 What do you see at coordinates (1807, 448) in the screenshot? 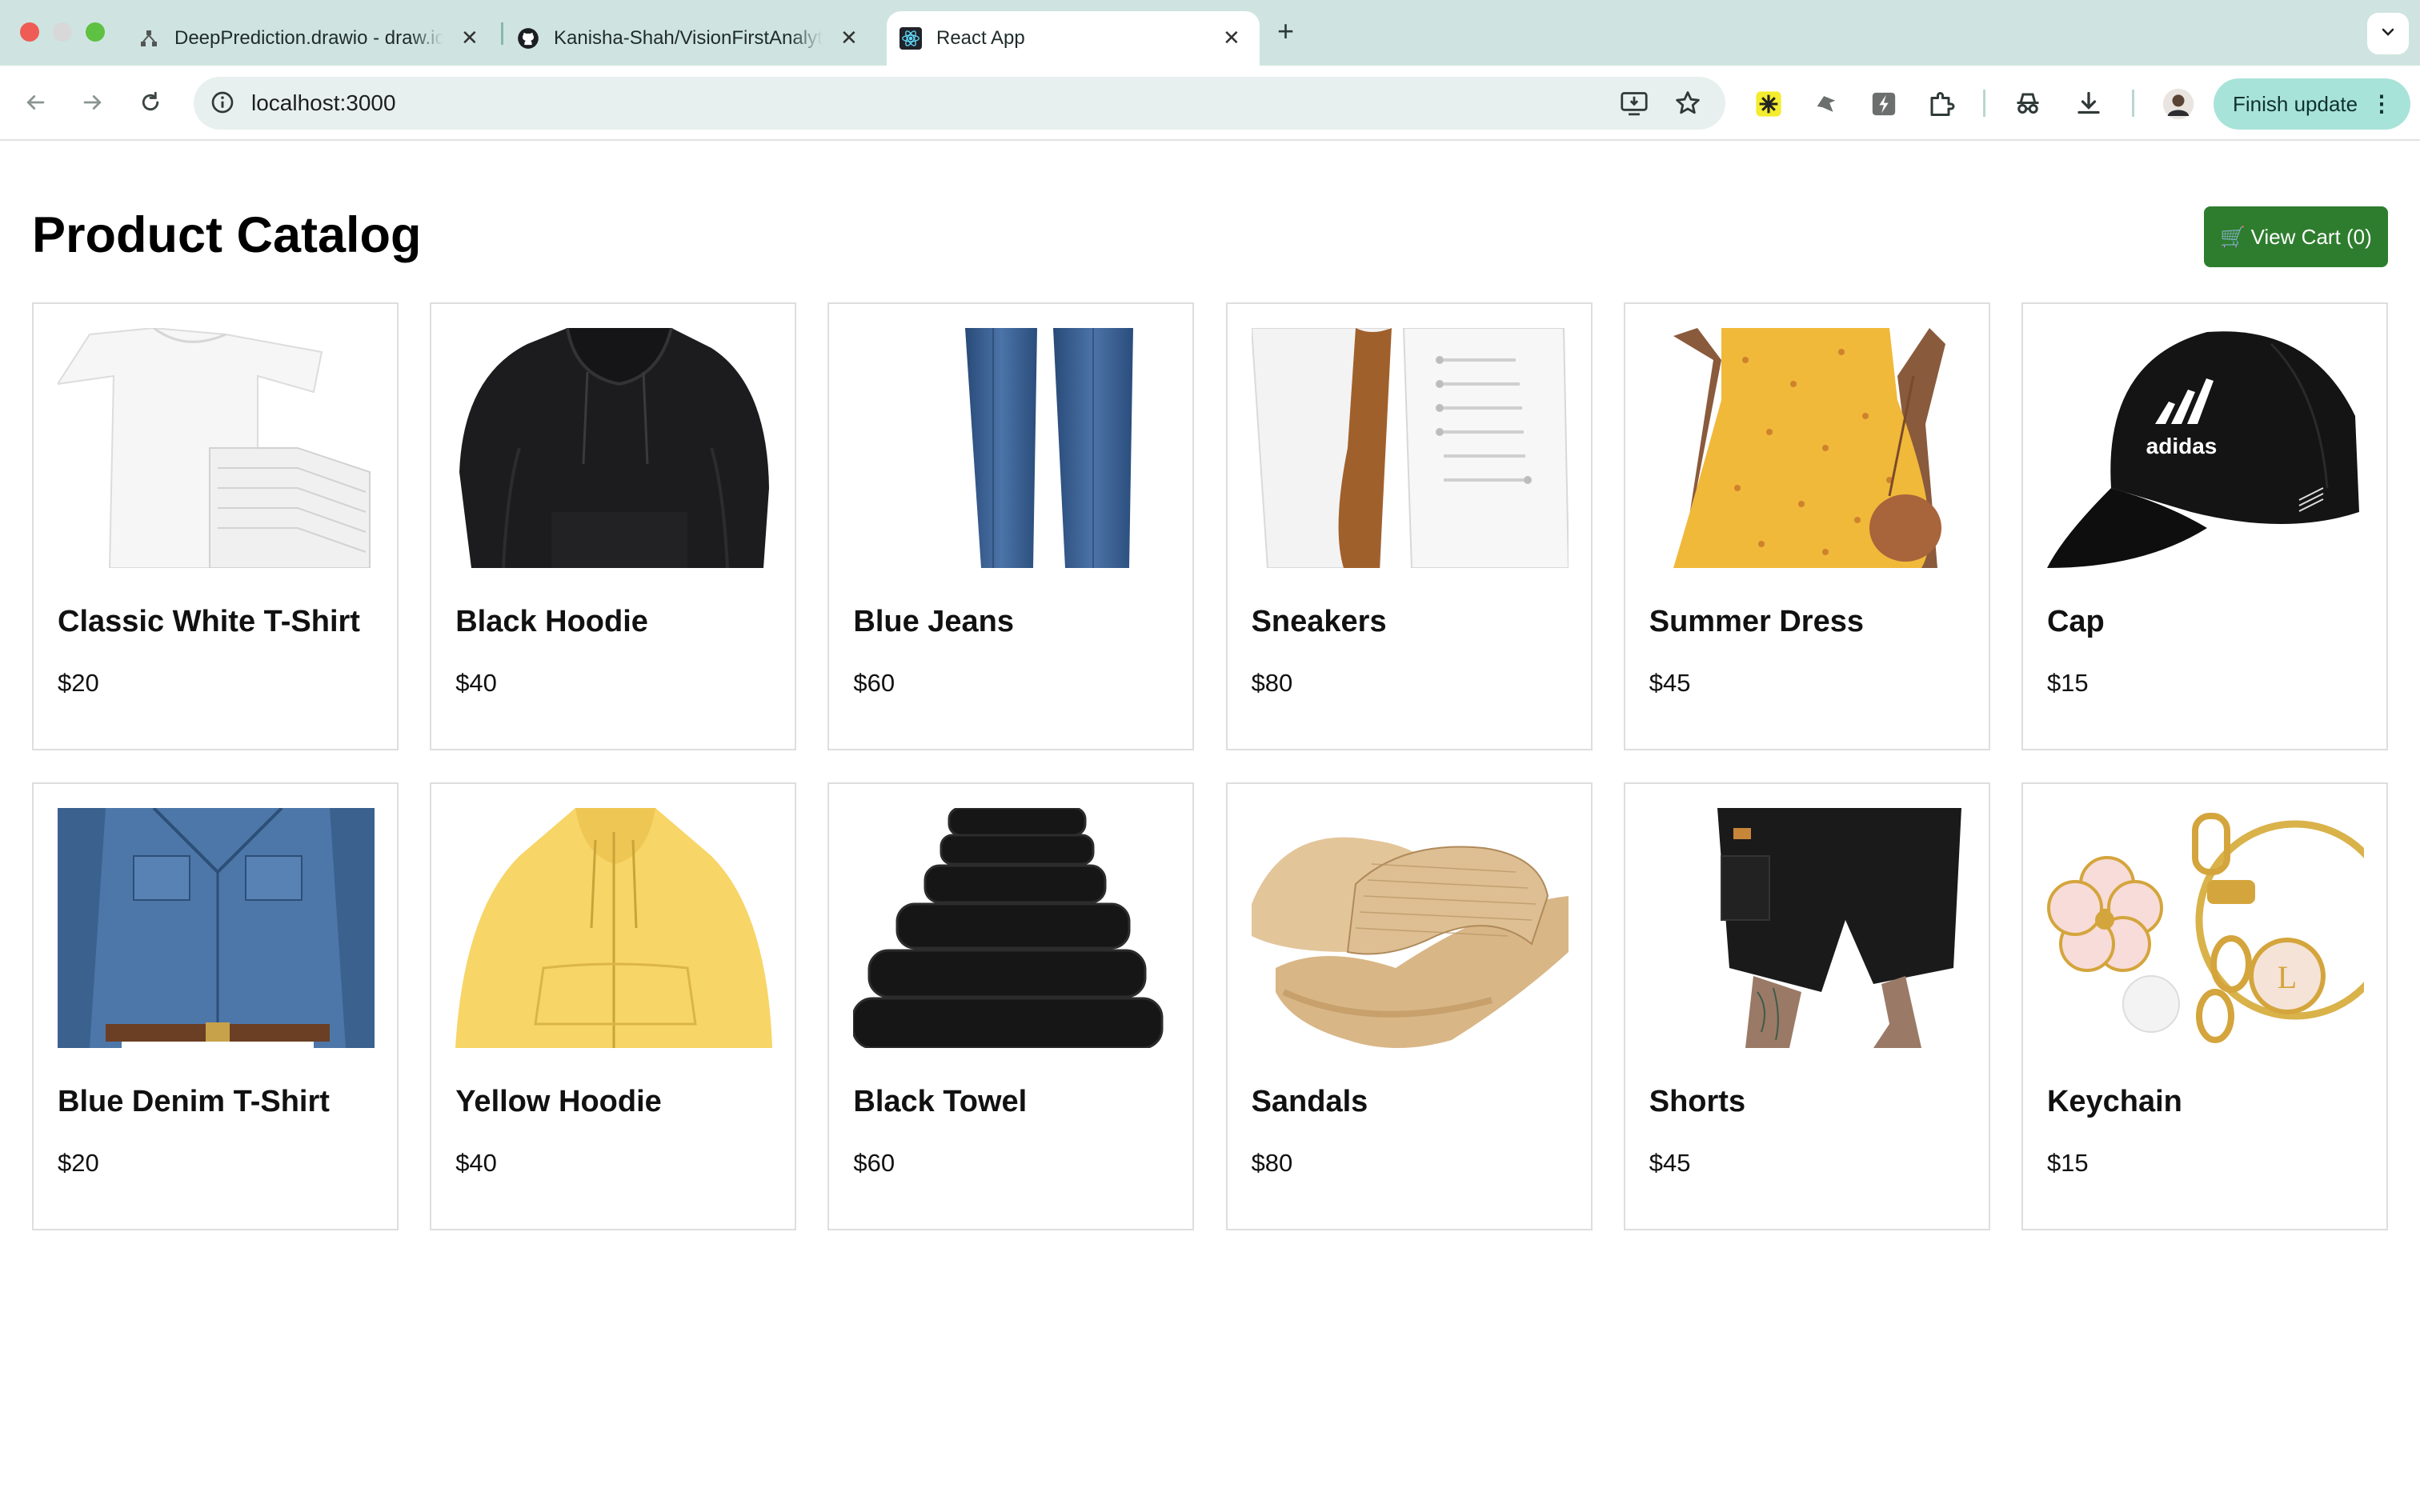
I see `yellow-dress-image` at bounding box center [1807, 448].